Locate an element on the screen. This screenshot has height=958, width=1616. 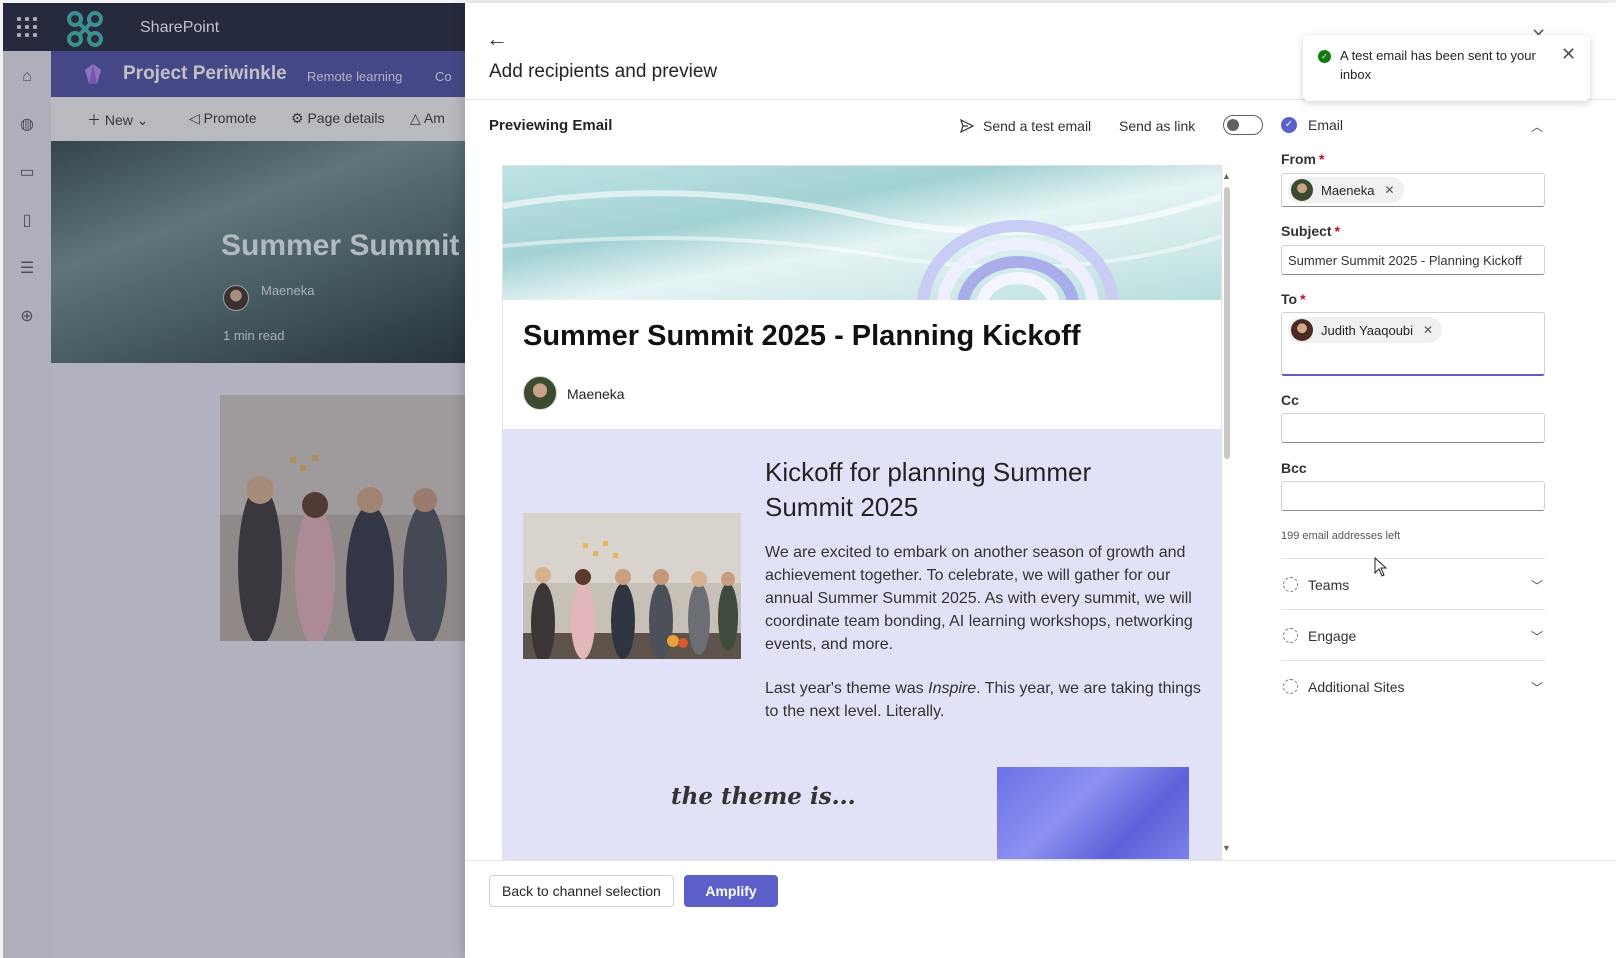
team-photo is located at coordinates (632, 586).